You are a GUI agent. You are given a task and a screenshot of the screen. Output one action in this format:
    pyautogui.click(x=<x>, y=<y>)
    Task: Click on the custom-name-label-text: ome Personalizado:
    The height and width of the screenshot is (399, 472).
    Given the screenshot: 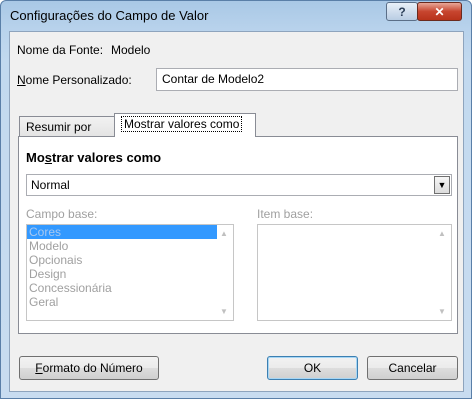 What is the action you would take?
    pyautogui.click(x=78, y=80)
    